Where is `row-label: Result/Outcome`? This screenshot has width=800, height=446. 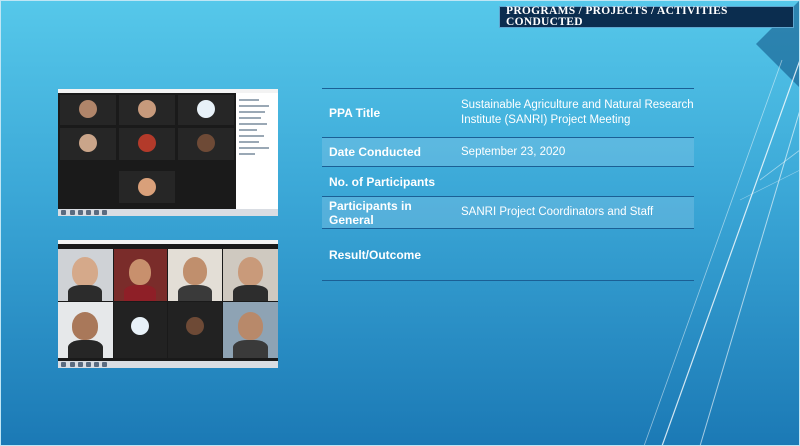
row-label: Result/Outcome is located at coordinates (375, 254).